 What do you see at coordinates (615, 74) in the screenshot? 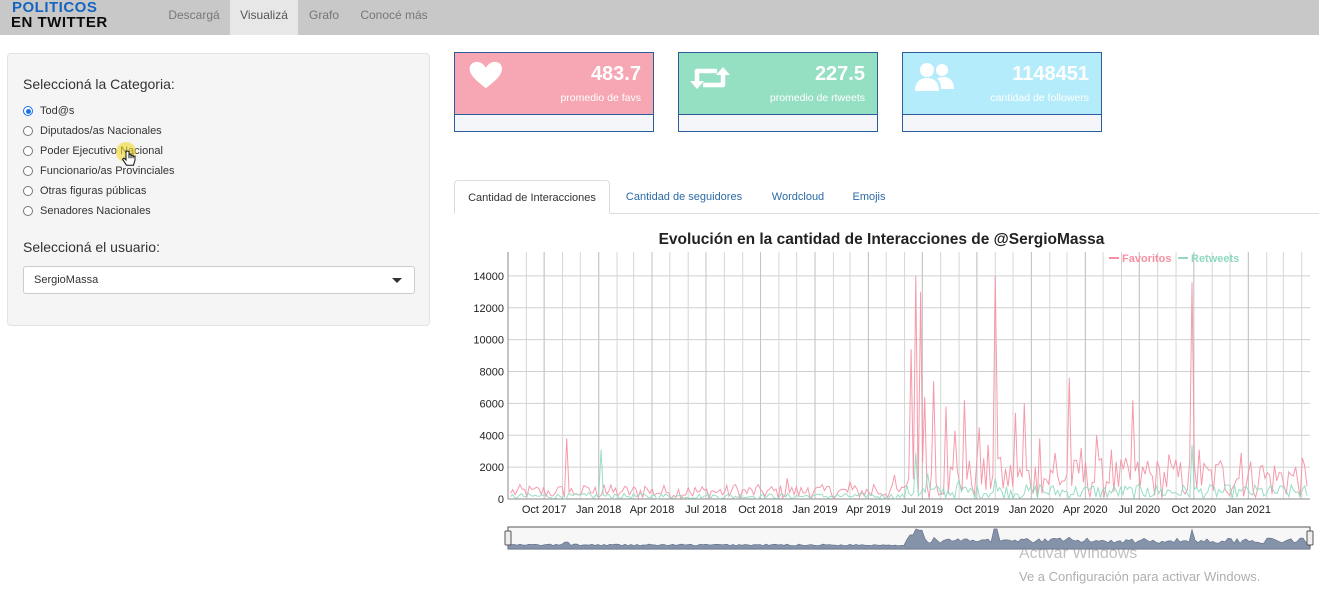
I see `favs-value: 483.7` at bounding box center [615, 74].